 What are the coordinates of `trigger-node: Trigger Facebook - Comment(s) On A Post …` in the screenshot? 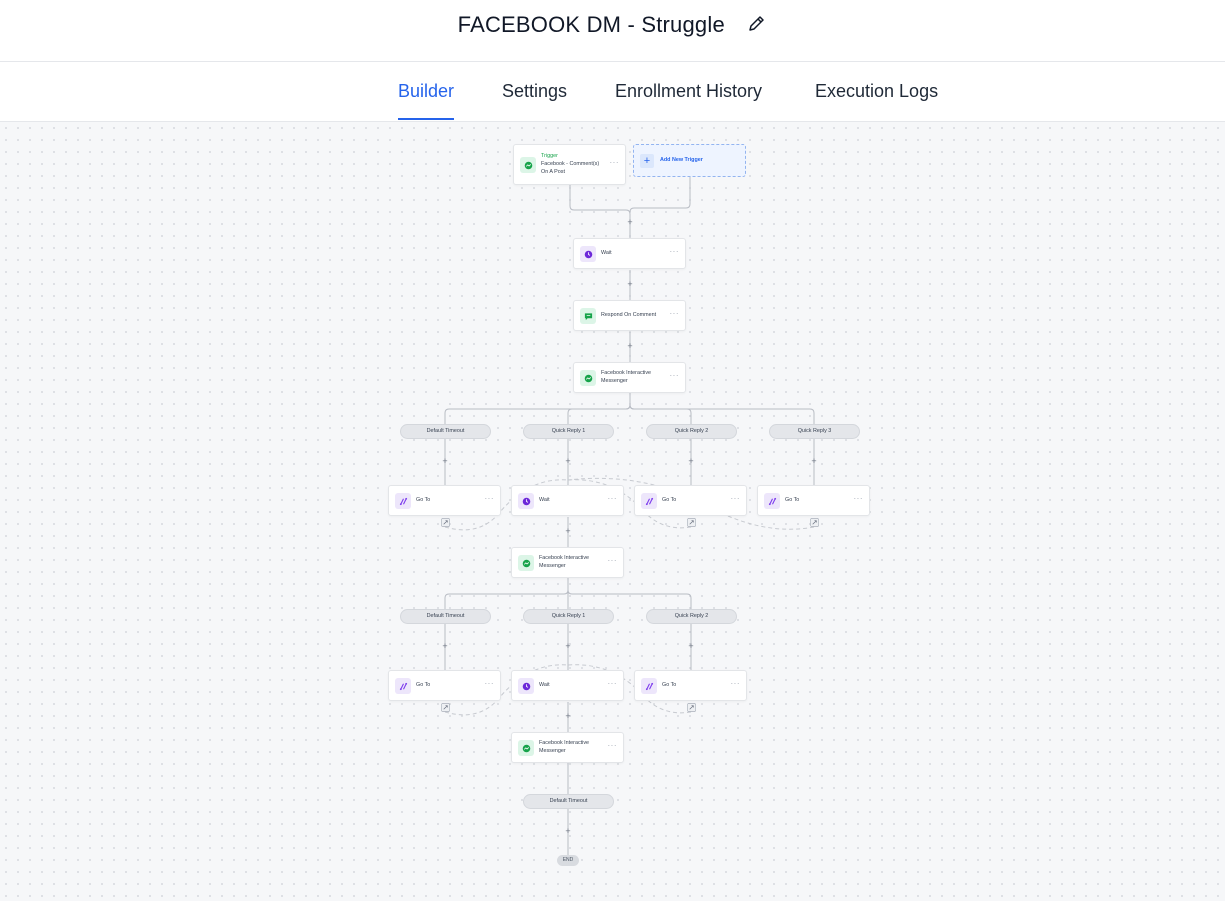 It's located at (569, 164).